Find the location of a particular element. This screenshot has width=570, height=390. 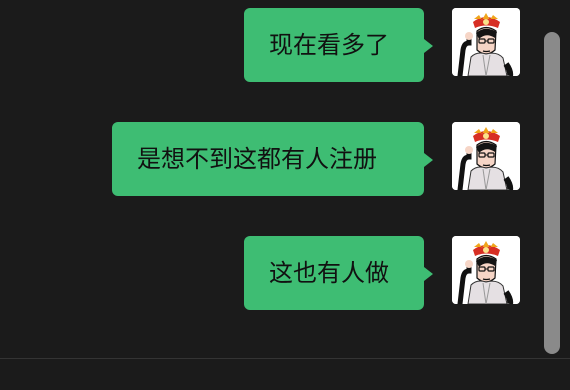

message-bubble-3: 这也有人做 is located at coordinates (338, 273).